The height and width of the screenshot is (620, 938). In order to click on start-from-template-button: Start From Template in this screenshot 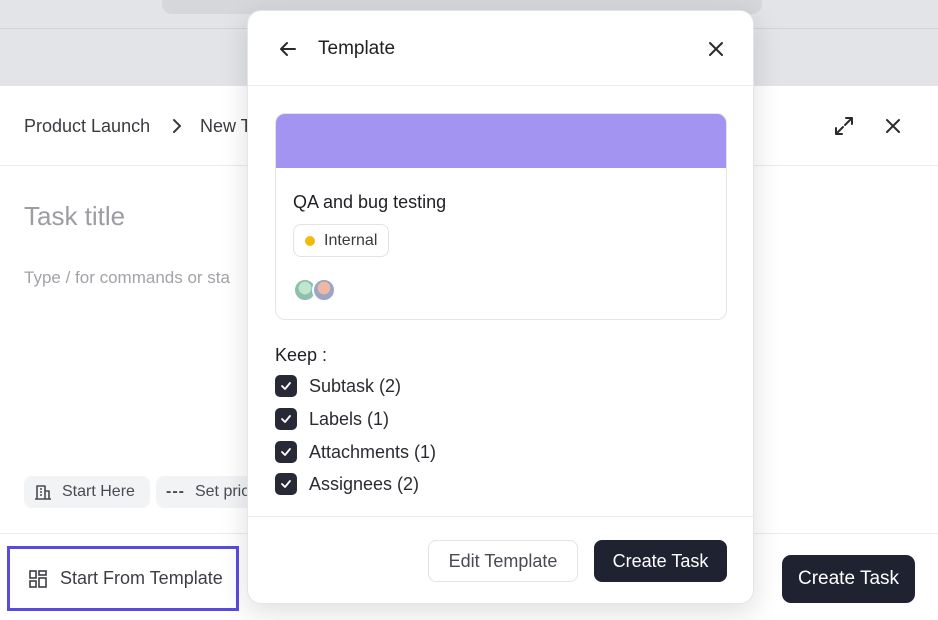, I will do `click(123, 578)`.